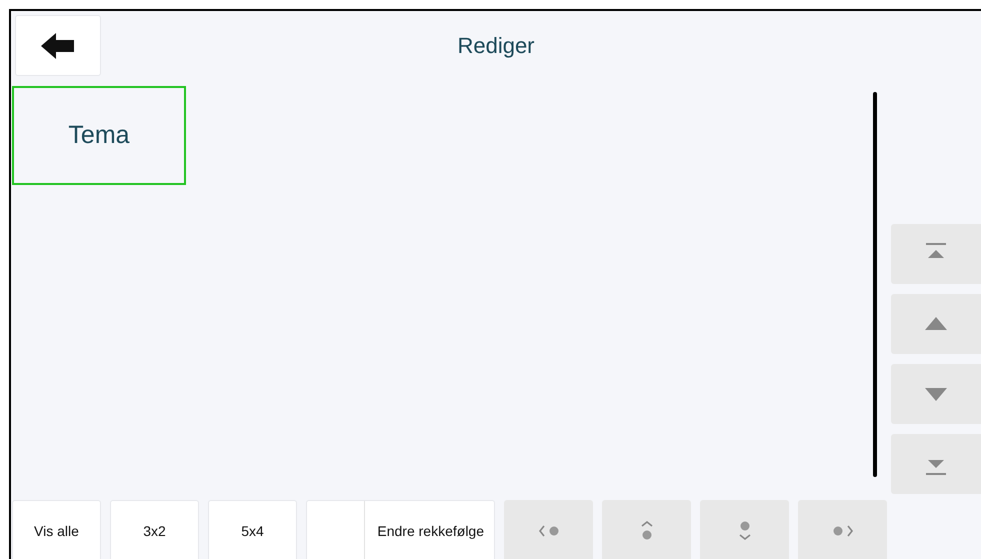 The height and width of the screenshot is (559, 981). Describe the element at coordinates (154, 529) in the screenshot. I see `toolbar-button: 3x2` at that location.